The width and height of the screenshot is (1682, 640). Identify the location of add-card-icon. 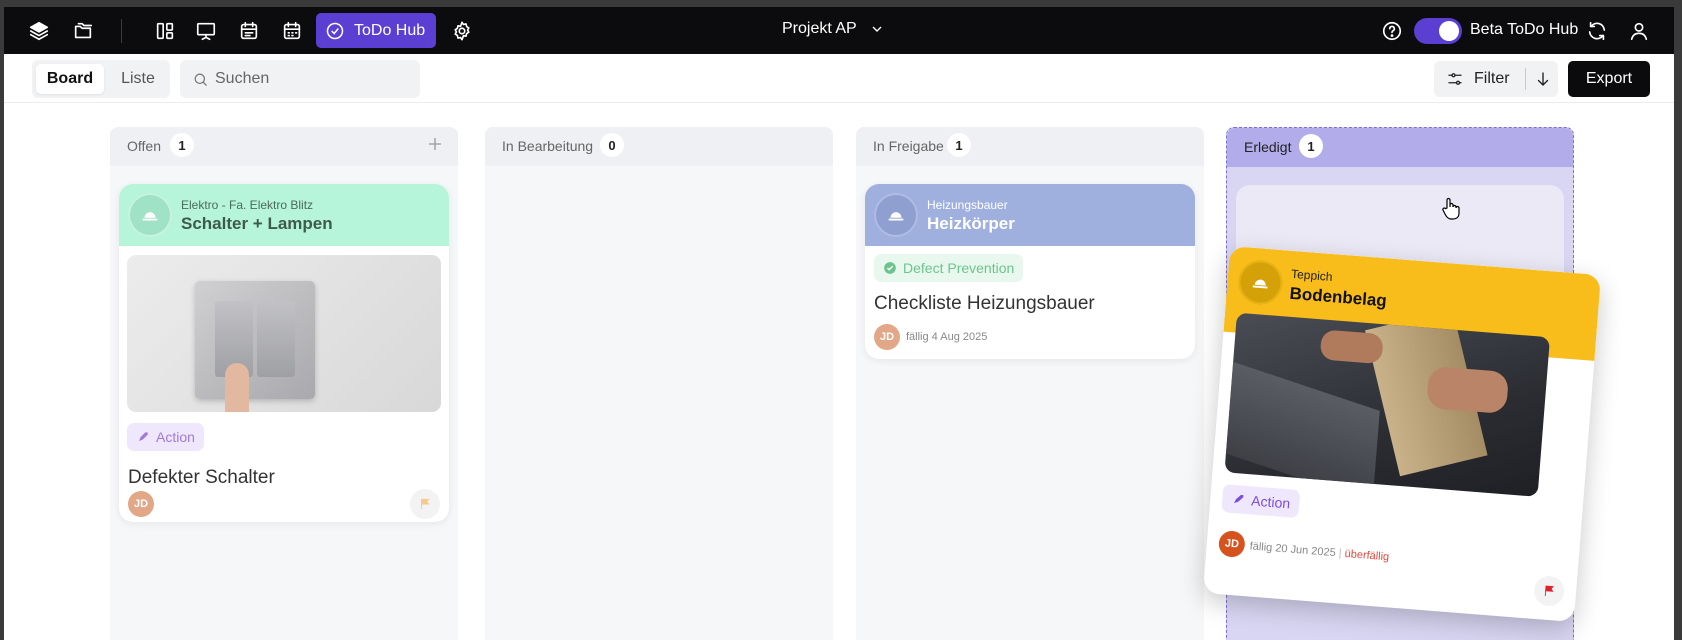
(436, 145).